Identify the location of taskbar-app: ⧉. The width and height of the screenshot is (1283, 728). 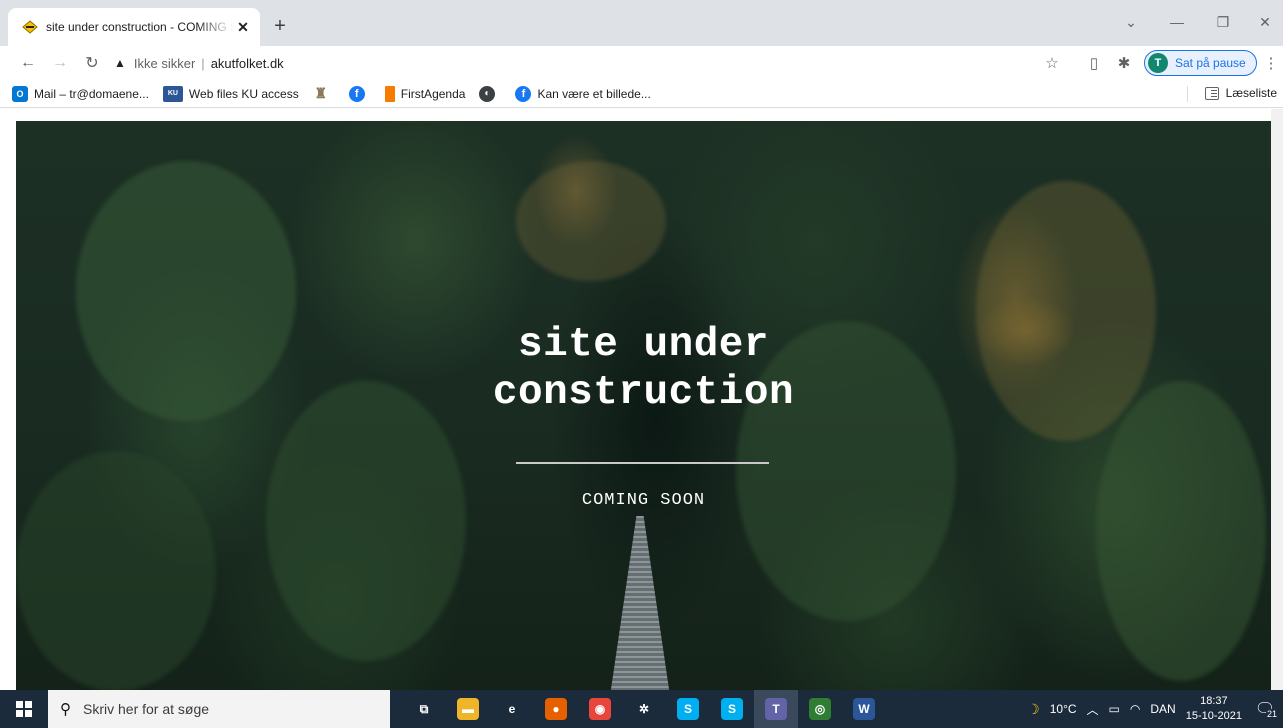
(424, 709).